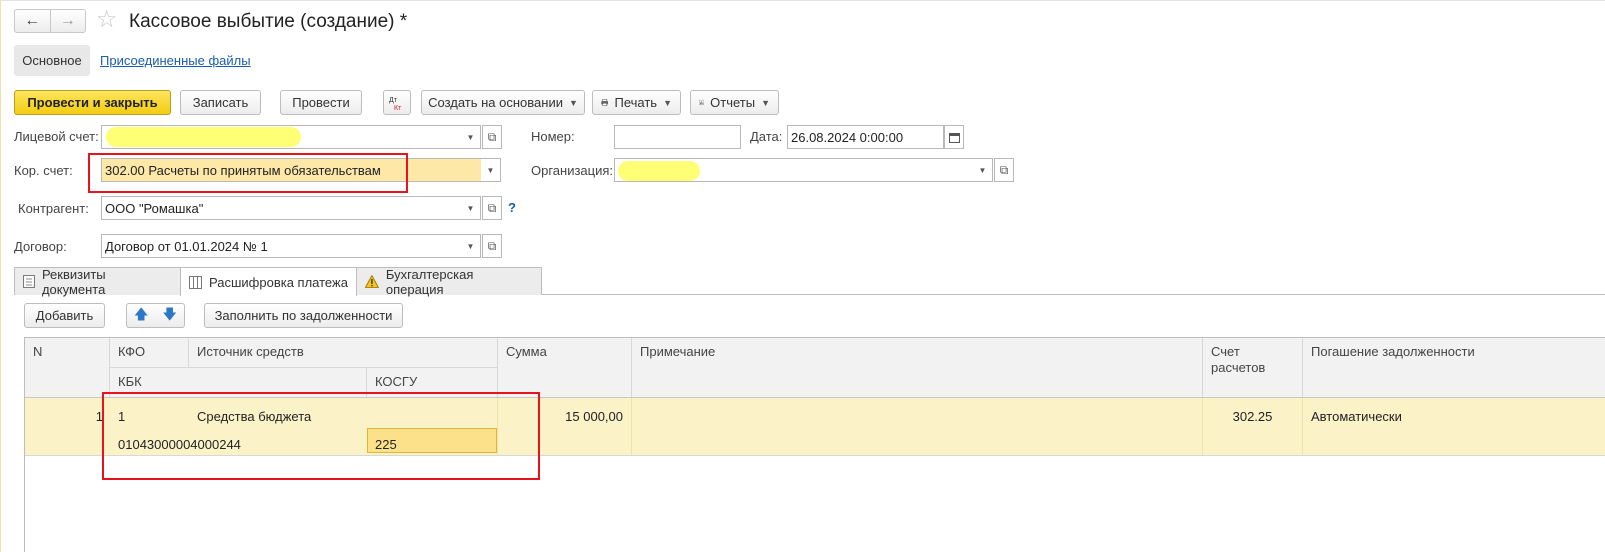  I want to click on calendar-icon, so click(954, 137).